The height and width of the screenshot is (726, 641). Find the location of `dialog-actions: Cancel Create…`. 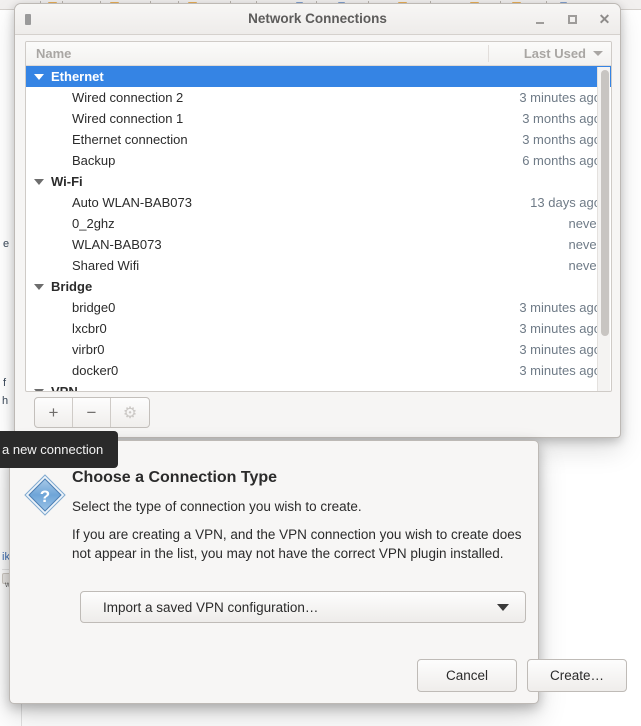

dialog-actions: Cancel Create… is located at coordinates (522, 675).